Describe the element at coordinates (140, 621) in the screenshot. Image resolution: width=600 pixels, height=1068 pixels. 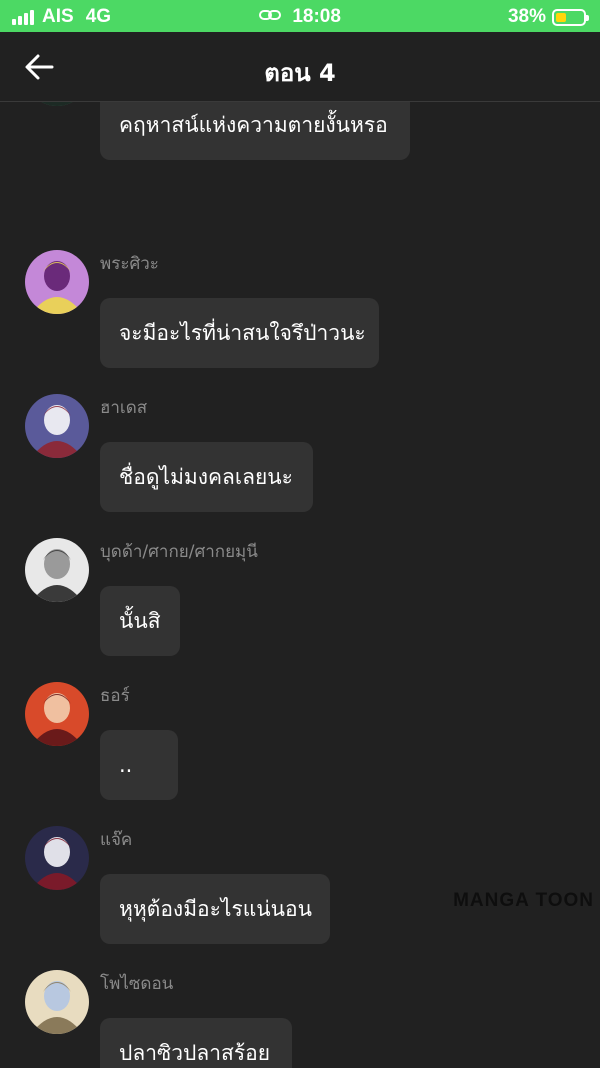
I see `message-bubble: นั้นสิ` at that location.